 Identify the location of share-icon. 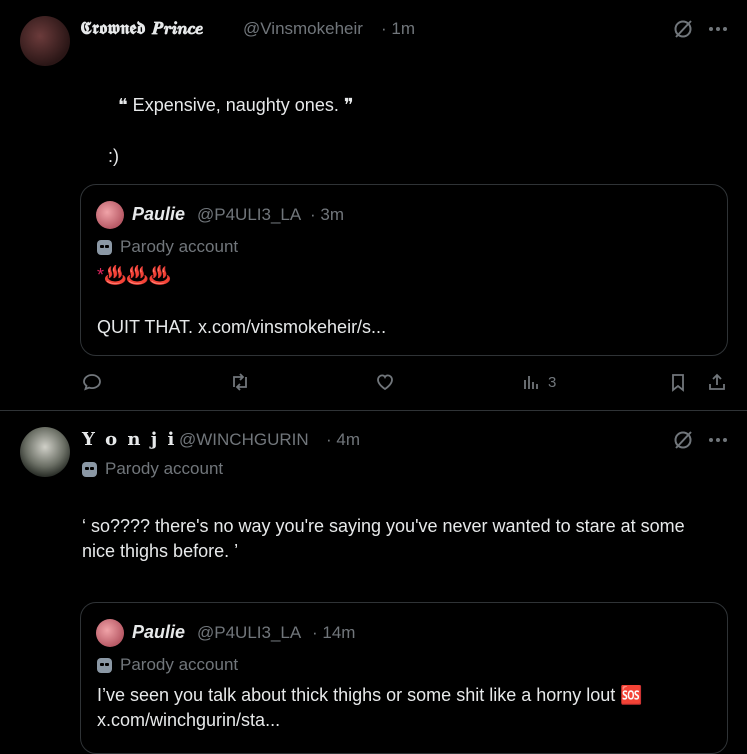
(717, 381).